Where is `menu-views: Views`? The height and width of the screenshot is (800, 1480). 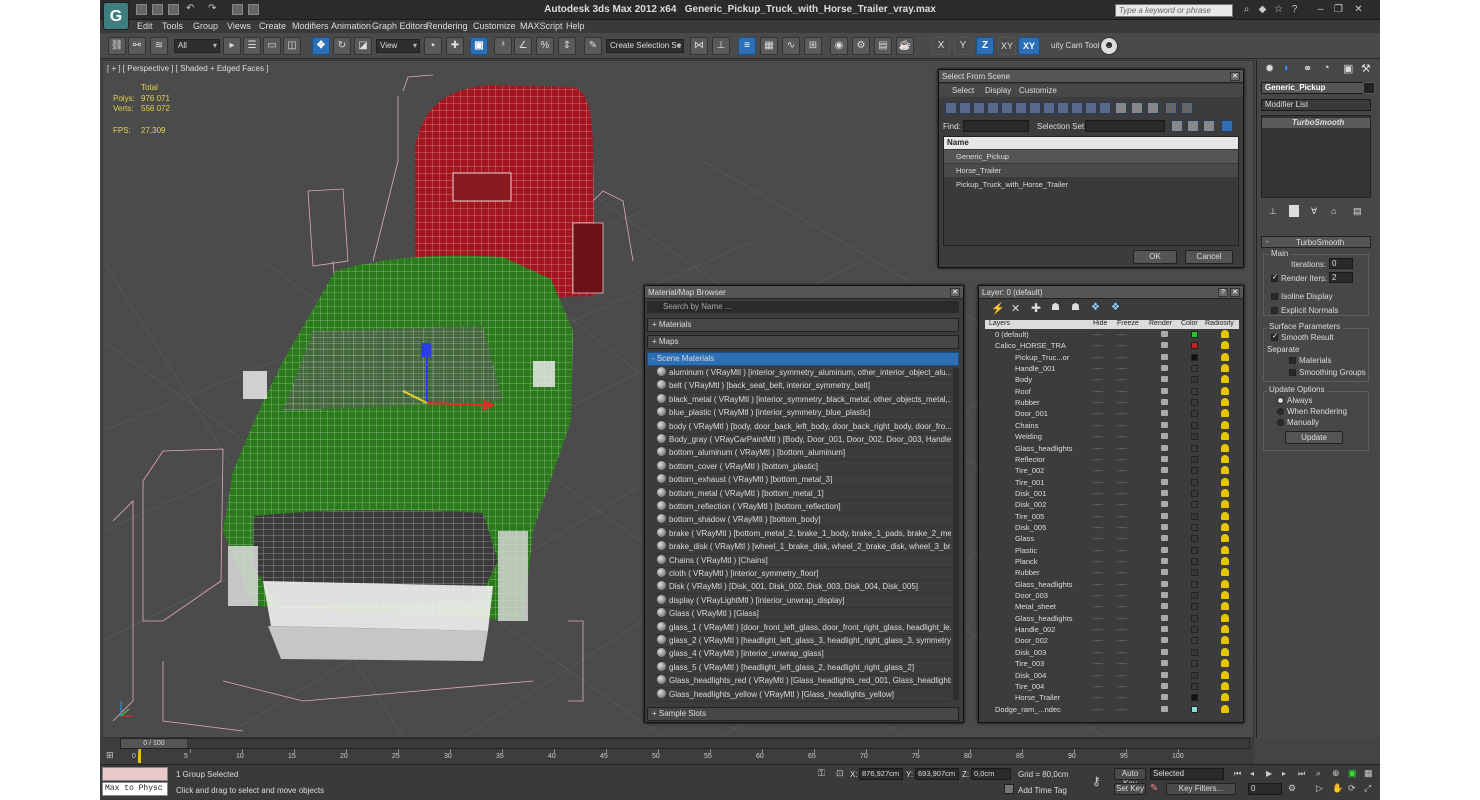
menu-views: Views is located at coordinates (239, 26).